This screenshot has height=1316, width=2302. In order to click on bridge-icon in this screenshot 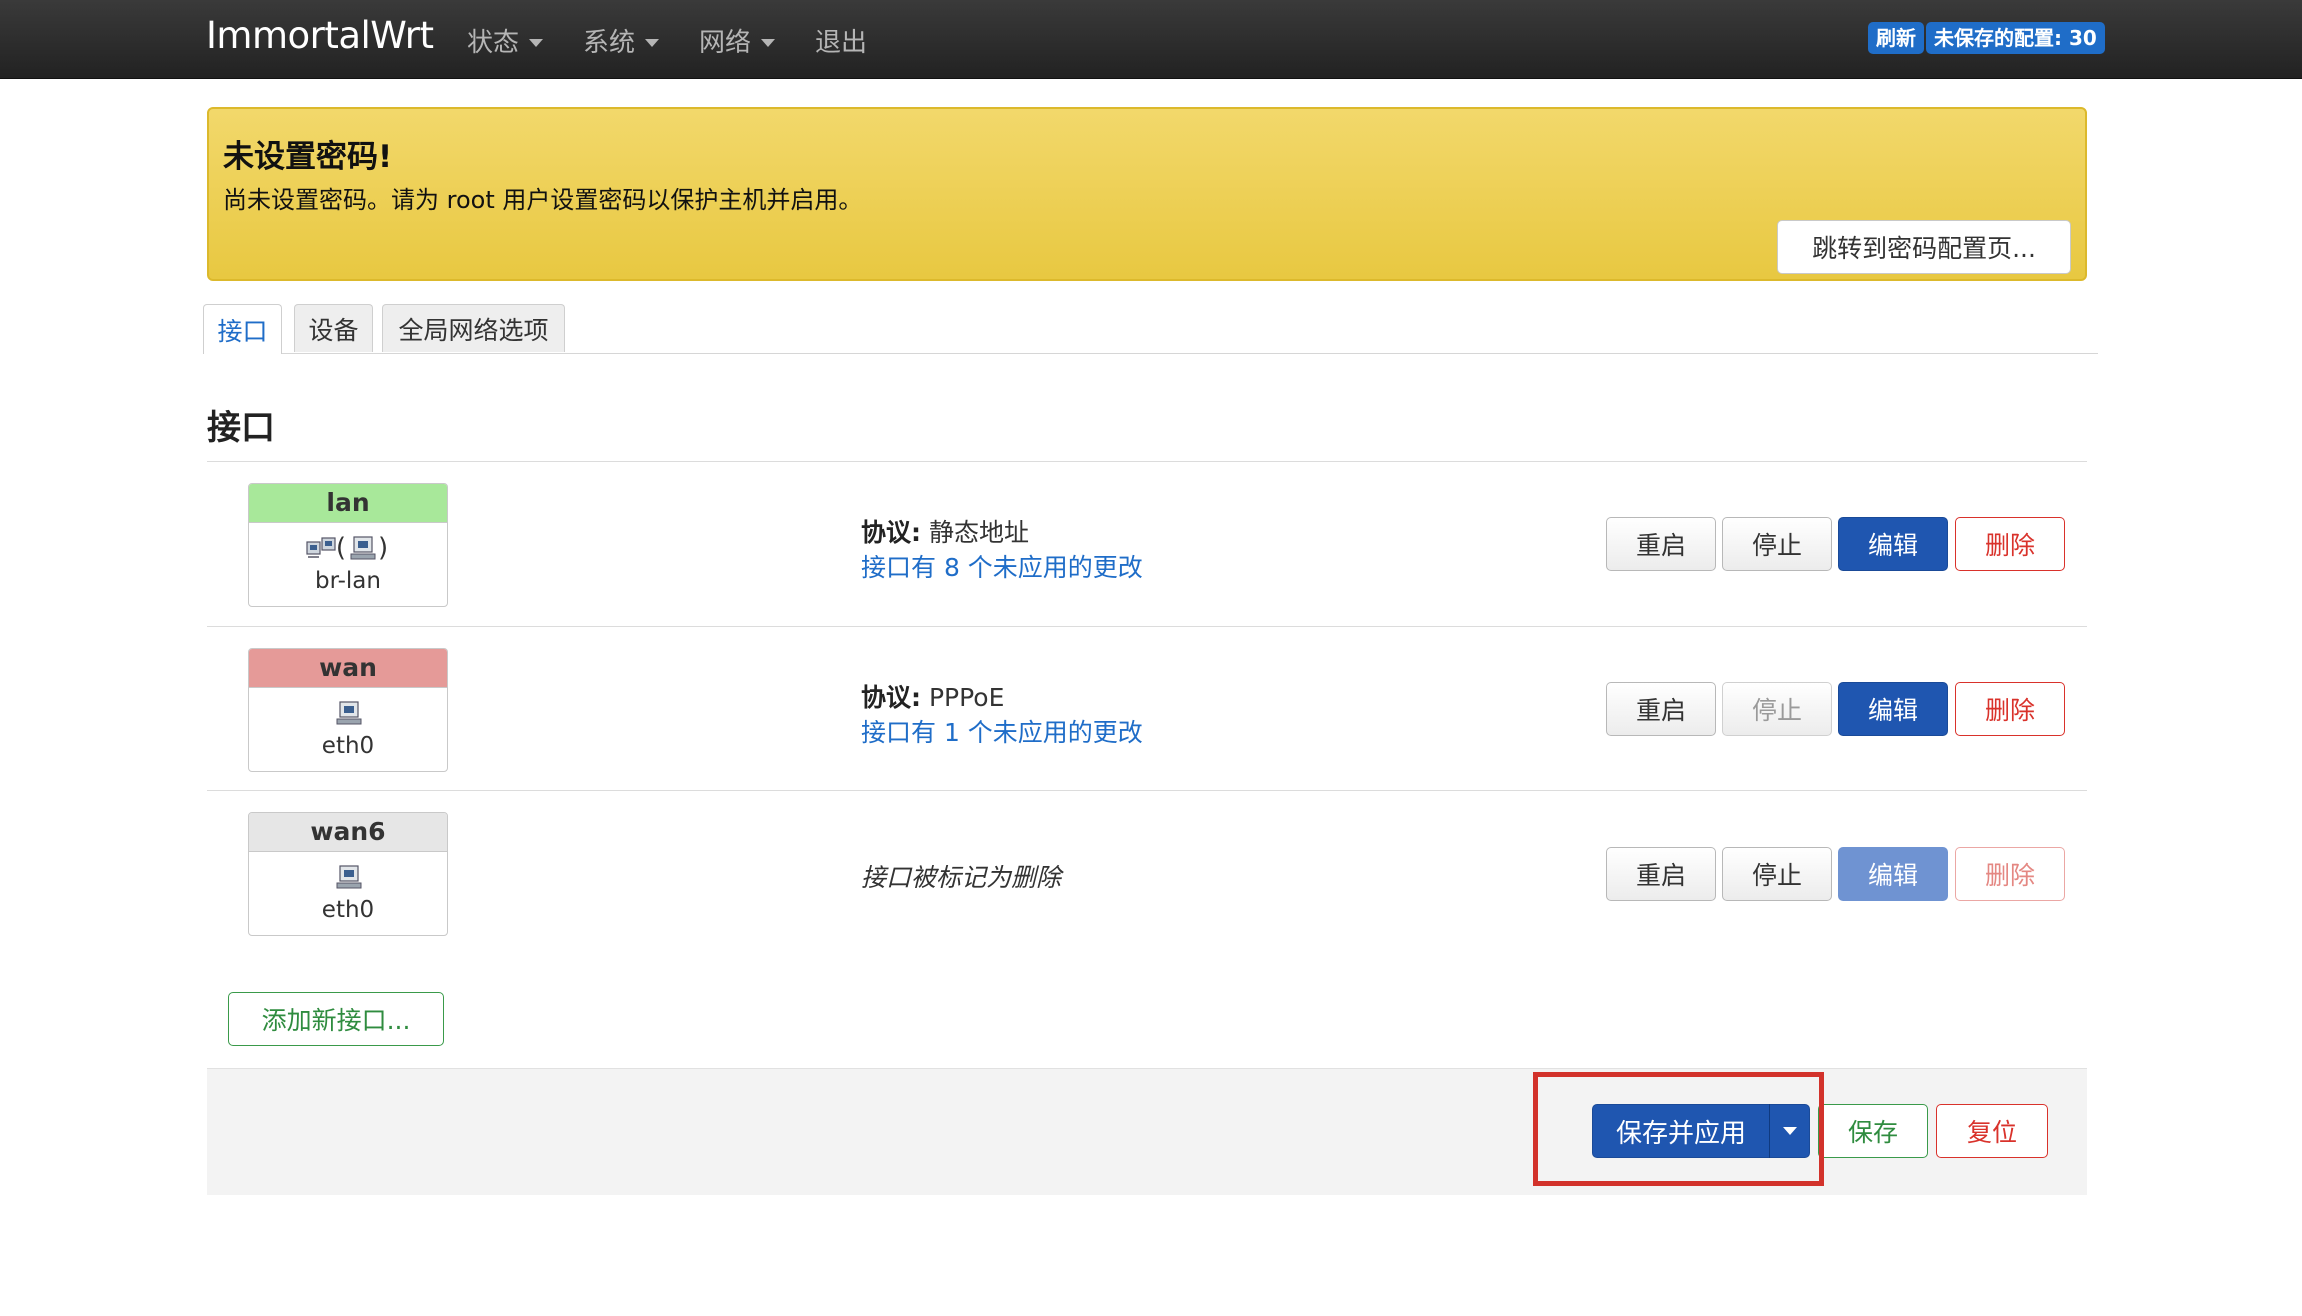, I will do `click(321, 548)`.